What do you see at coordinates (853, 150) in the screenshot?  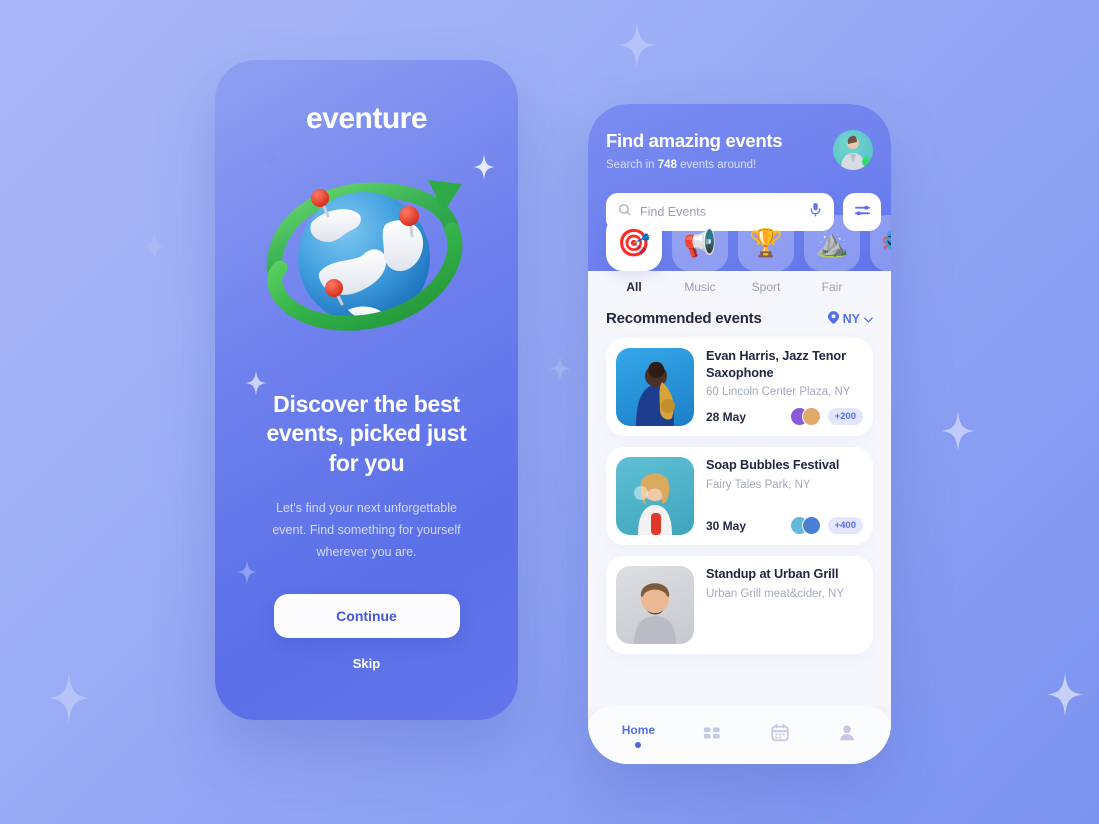 I see `avatar` at bounding box center [853, 150].